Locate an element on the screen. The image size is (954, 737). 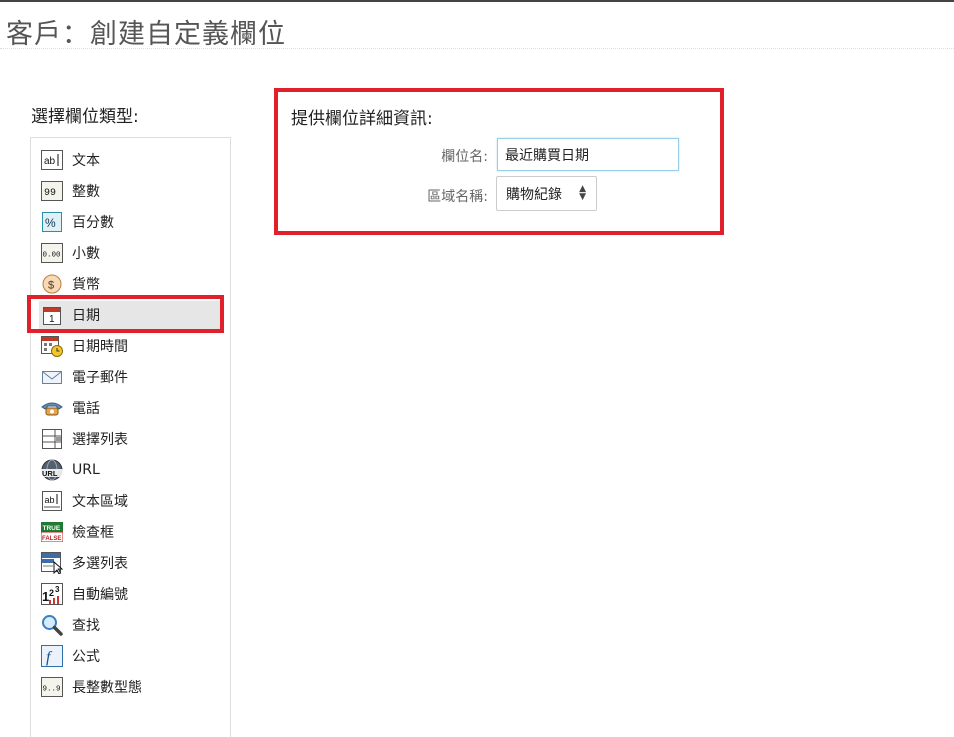
field-type-datetime: 日期時間 is located at coordinates (130, 346).